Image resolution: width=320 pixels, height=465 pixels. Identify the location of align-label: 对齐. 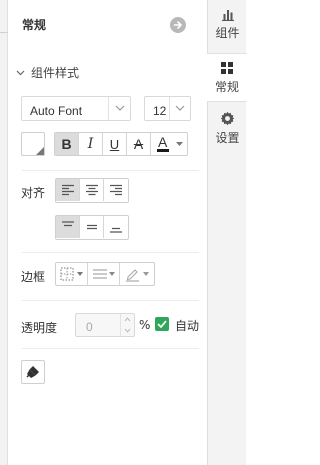
(33, 193).